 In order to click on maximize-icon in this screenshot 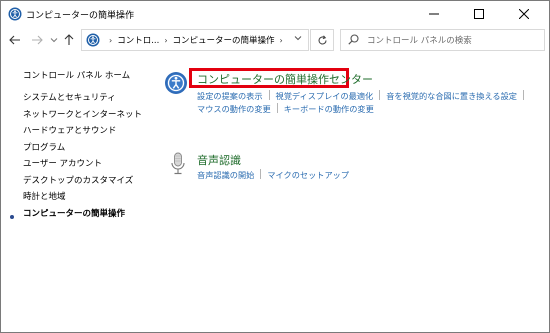, I will do `click(478, 14)`.